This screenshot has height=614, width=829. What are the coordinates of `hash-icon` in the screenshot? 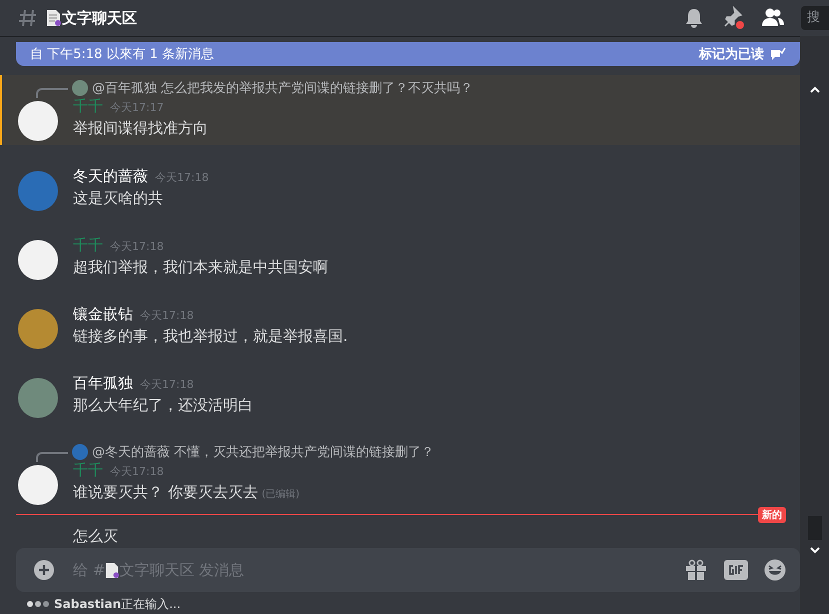 It's located at (28, 18).